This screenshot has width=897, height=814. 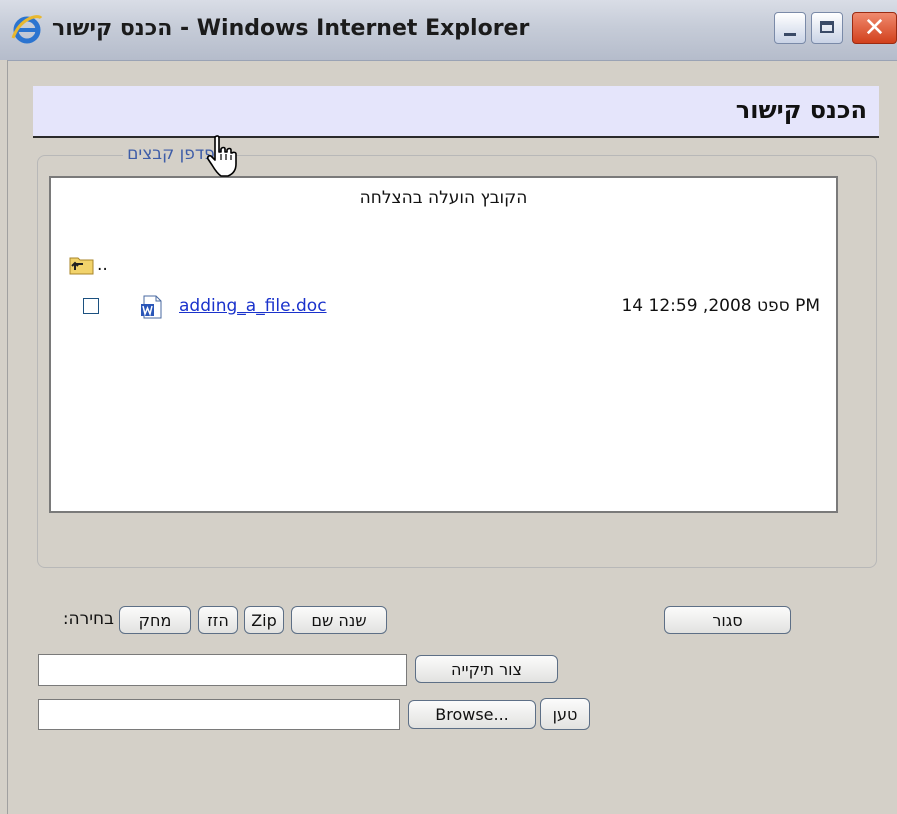 What do you see at coordinates (486, 669) in the screenshot?
I see `create-folder-button: צור תיקייה` at bounding box center [486, 669].